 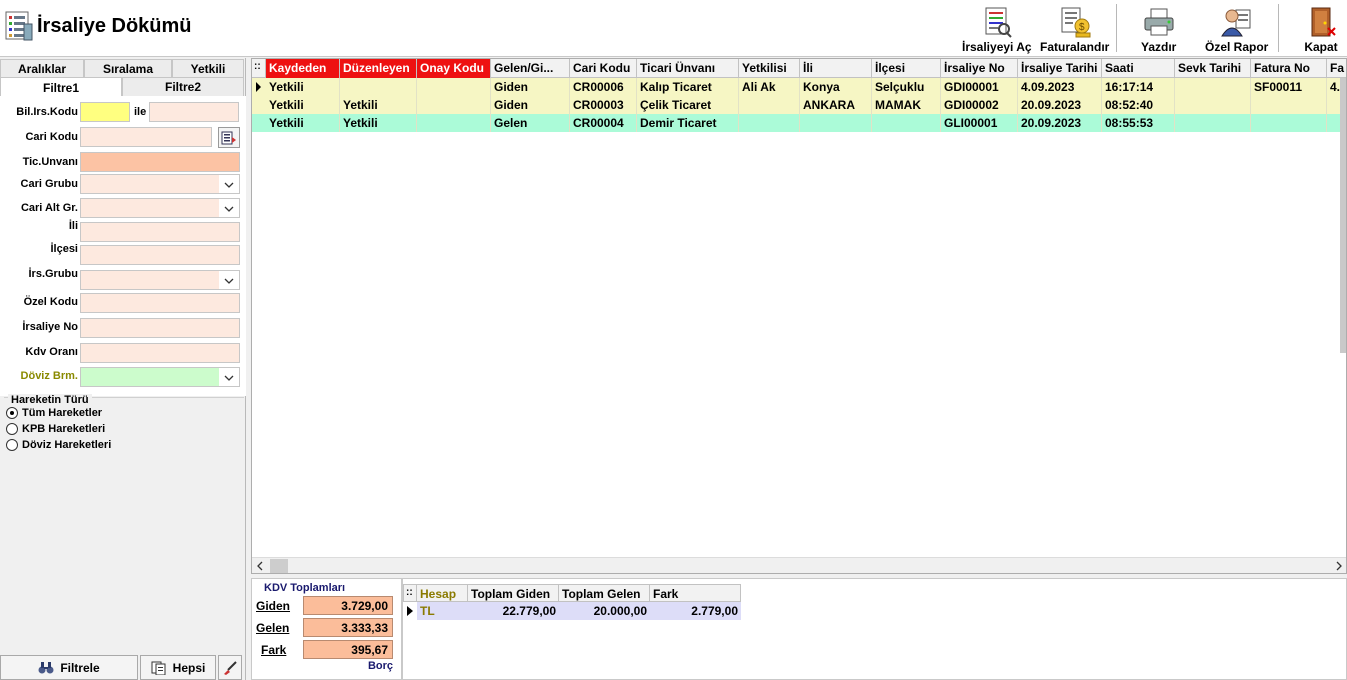 What do you see at coordinates (54, 413) in the screenshot?
I see `radio-tum-hareketler: Tüm Hareketler` at bounding box center [54, 413].